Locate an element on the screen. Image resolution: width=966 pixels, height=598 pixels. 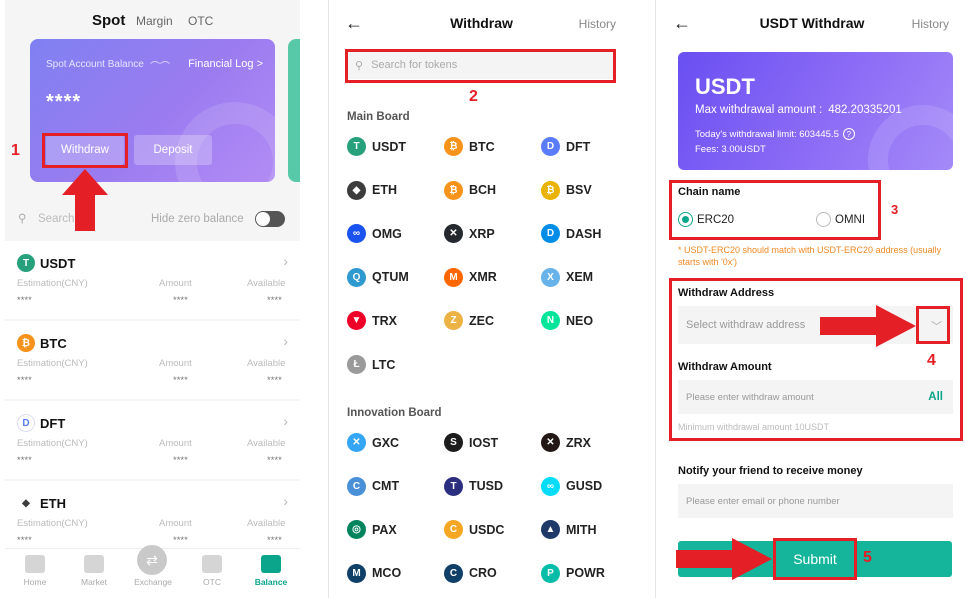
max-withdrawal: Max withdrawal amount : 482.20335201 is located at coordinates (798, 110).